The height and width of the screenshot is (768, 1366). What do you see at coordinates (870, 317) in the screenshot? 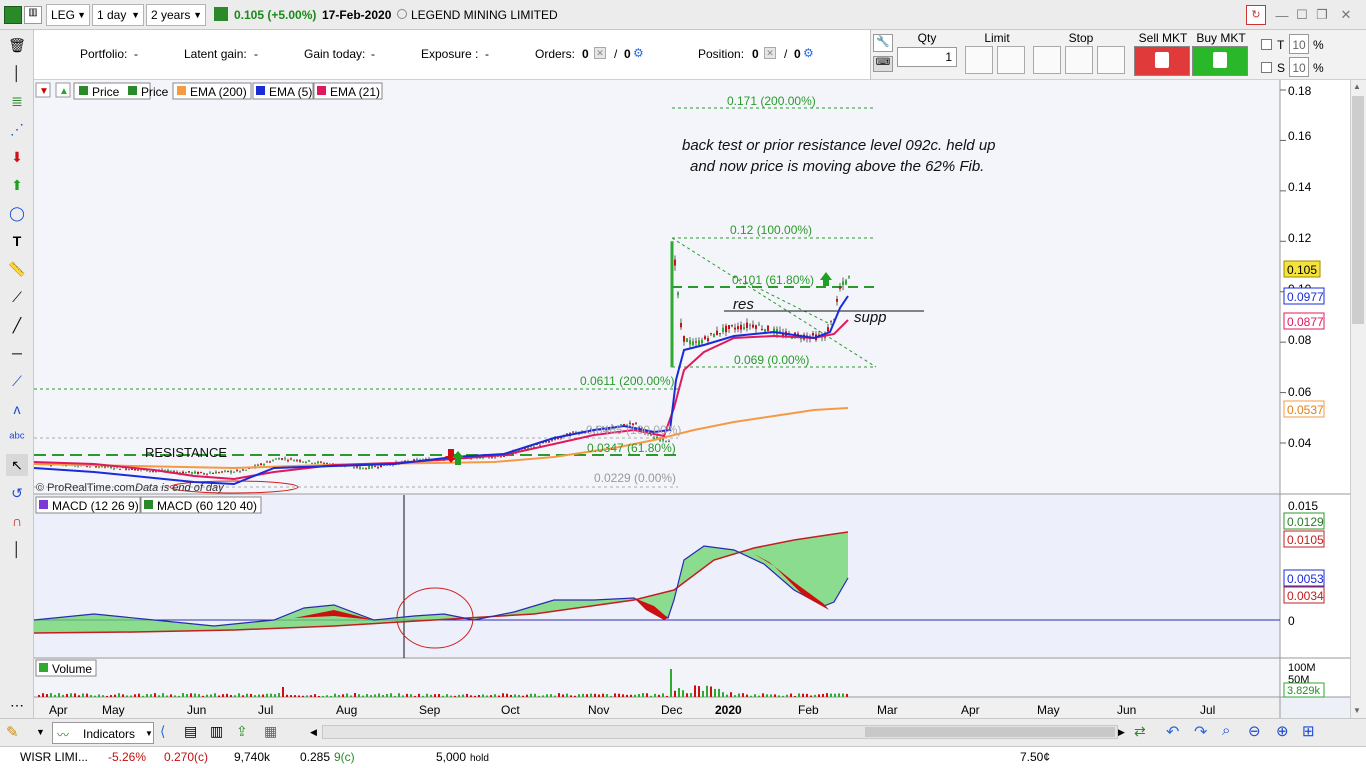
I see `annotation-supp: supp` at bounding box center [870, 317].